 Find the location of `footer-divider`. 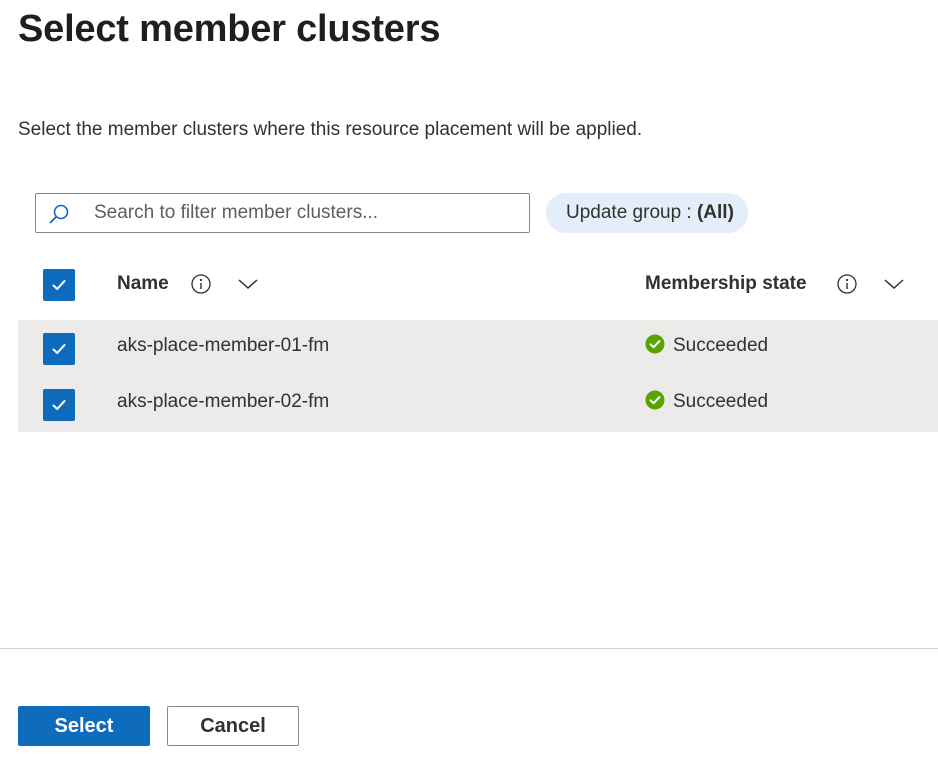

footer-divider is located at coordinates (469, 648).